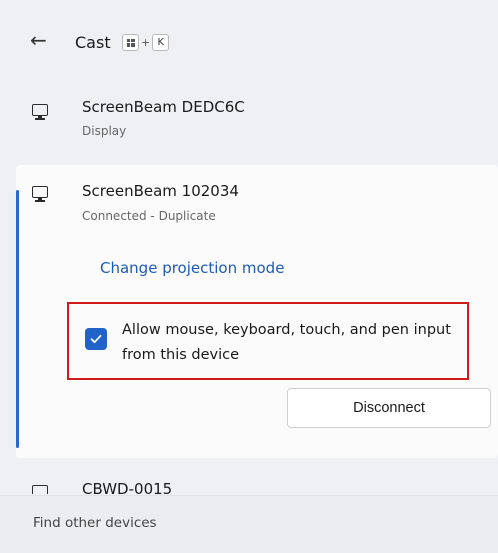 The width and height of the screenshot is (498, 553). What do you see at coordinates (149, 216) in the screenshot?
I see `device-status: Connected - Duplicate` at bounding box center [149, 216].